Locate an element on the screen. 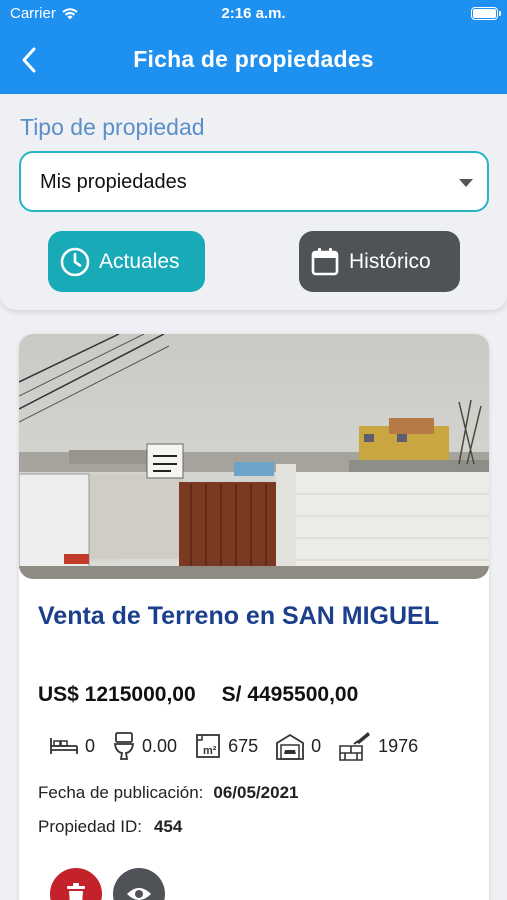 The height and width of the screenshot is (900, 507). current-button-label: Actuales is located at coordinates (139, 261).